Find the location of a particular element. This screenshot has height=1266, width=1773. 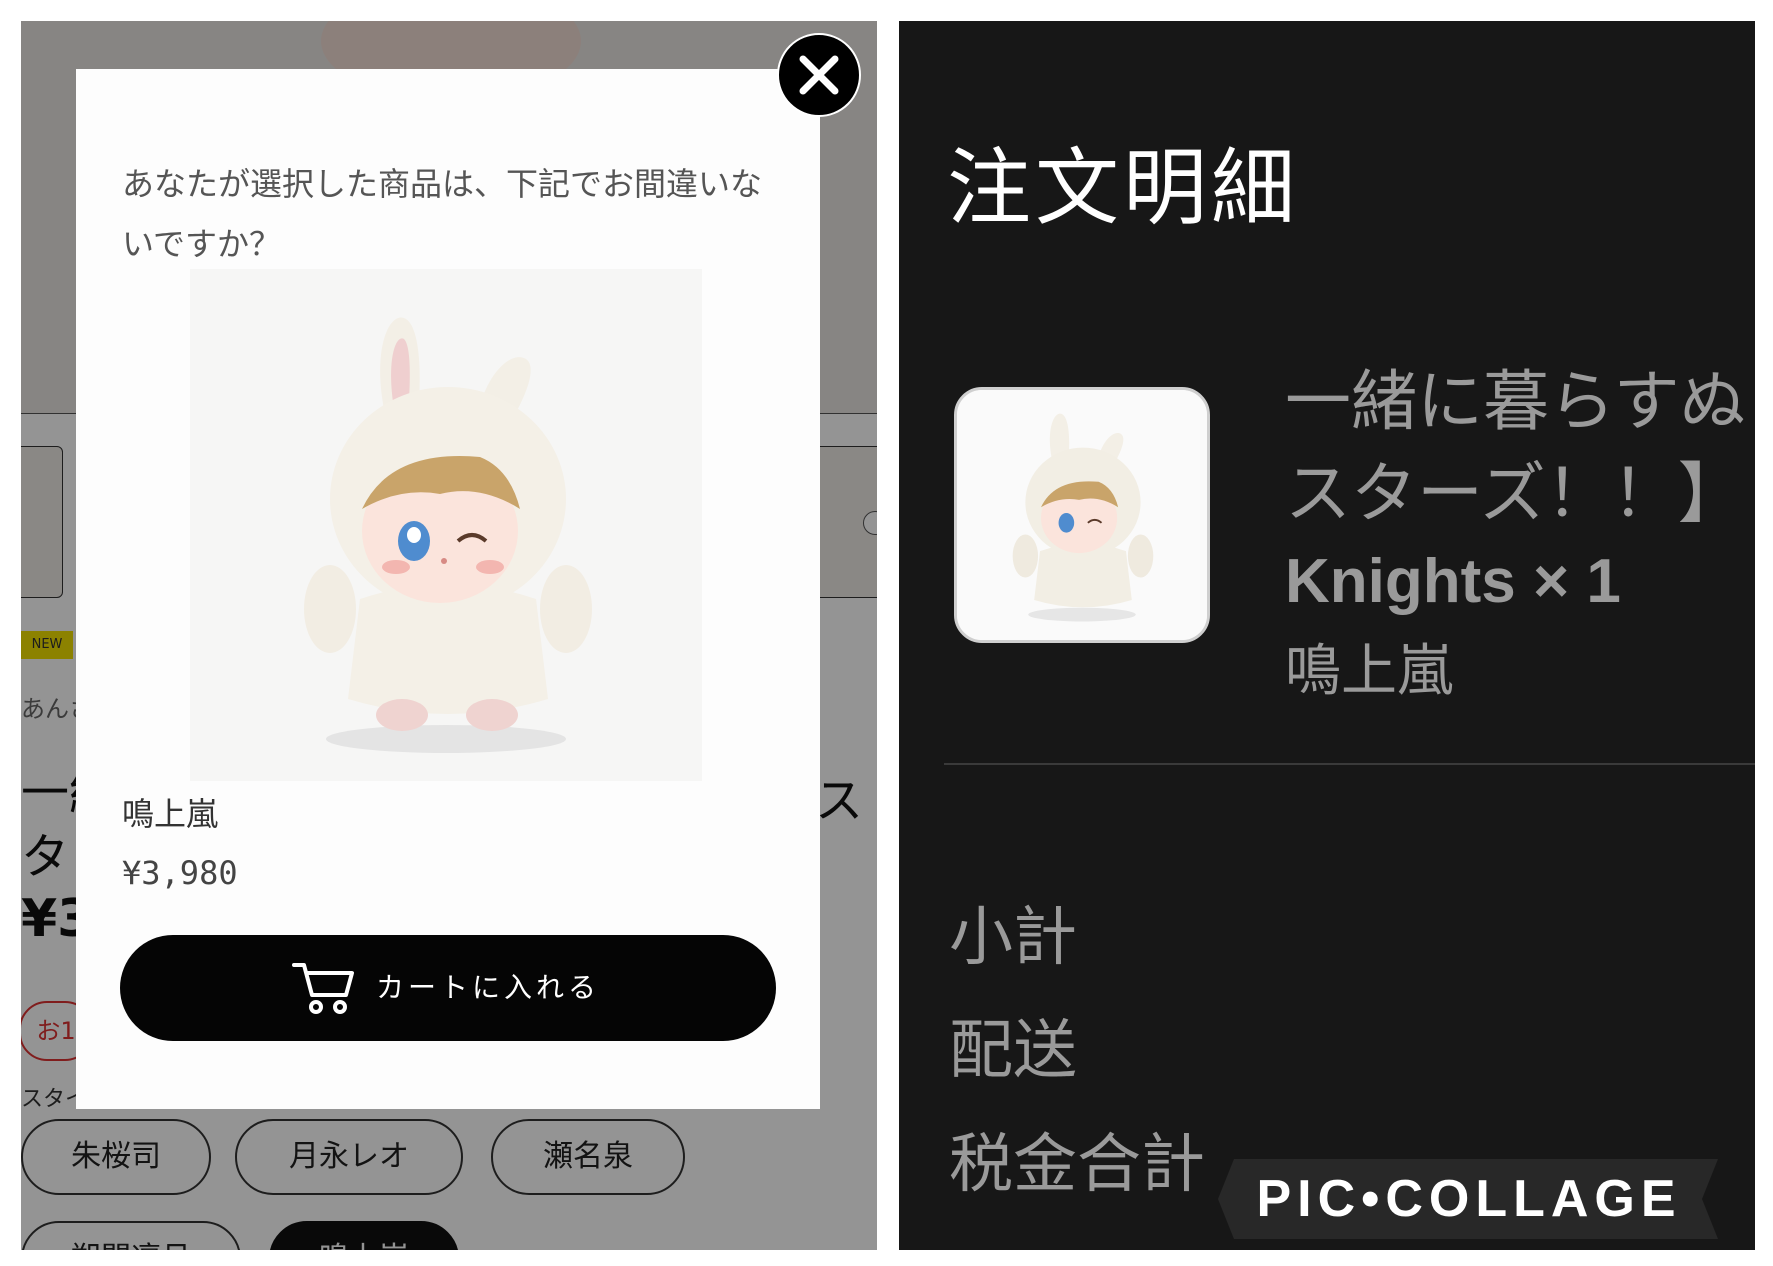

order-item-thumbnail is located at coordinates (1082, 515).